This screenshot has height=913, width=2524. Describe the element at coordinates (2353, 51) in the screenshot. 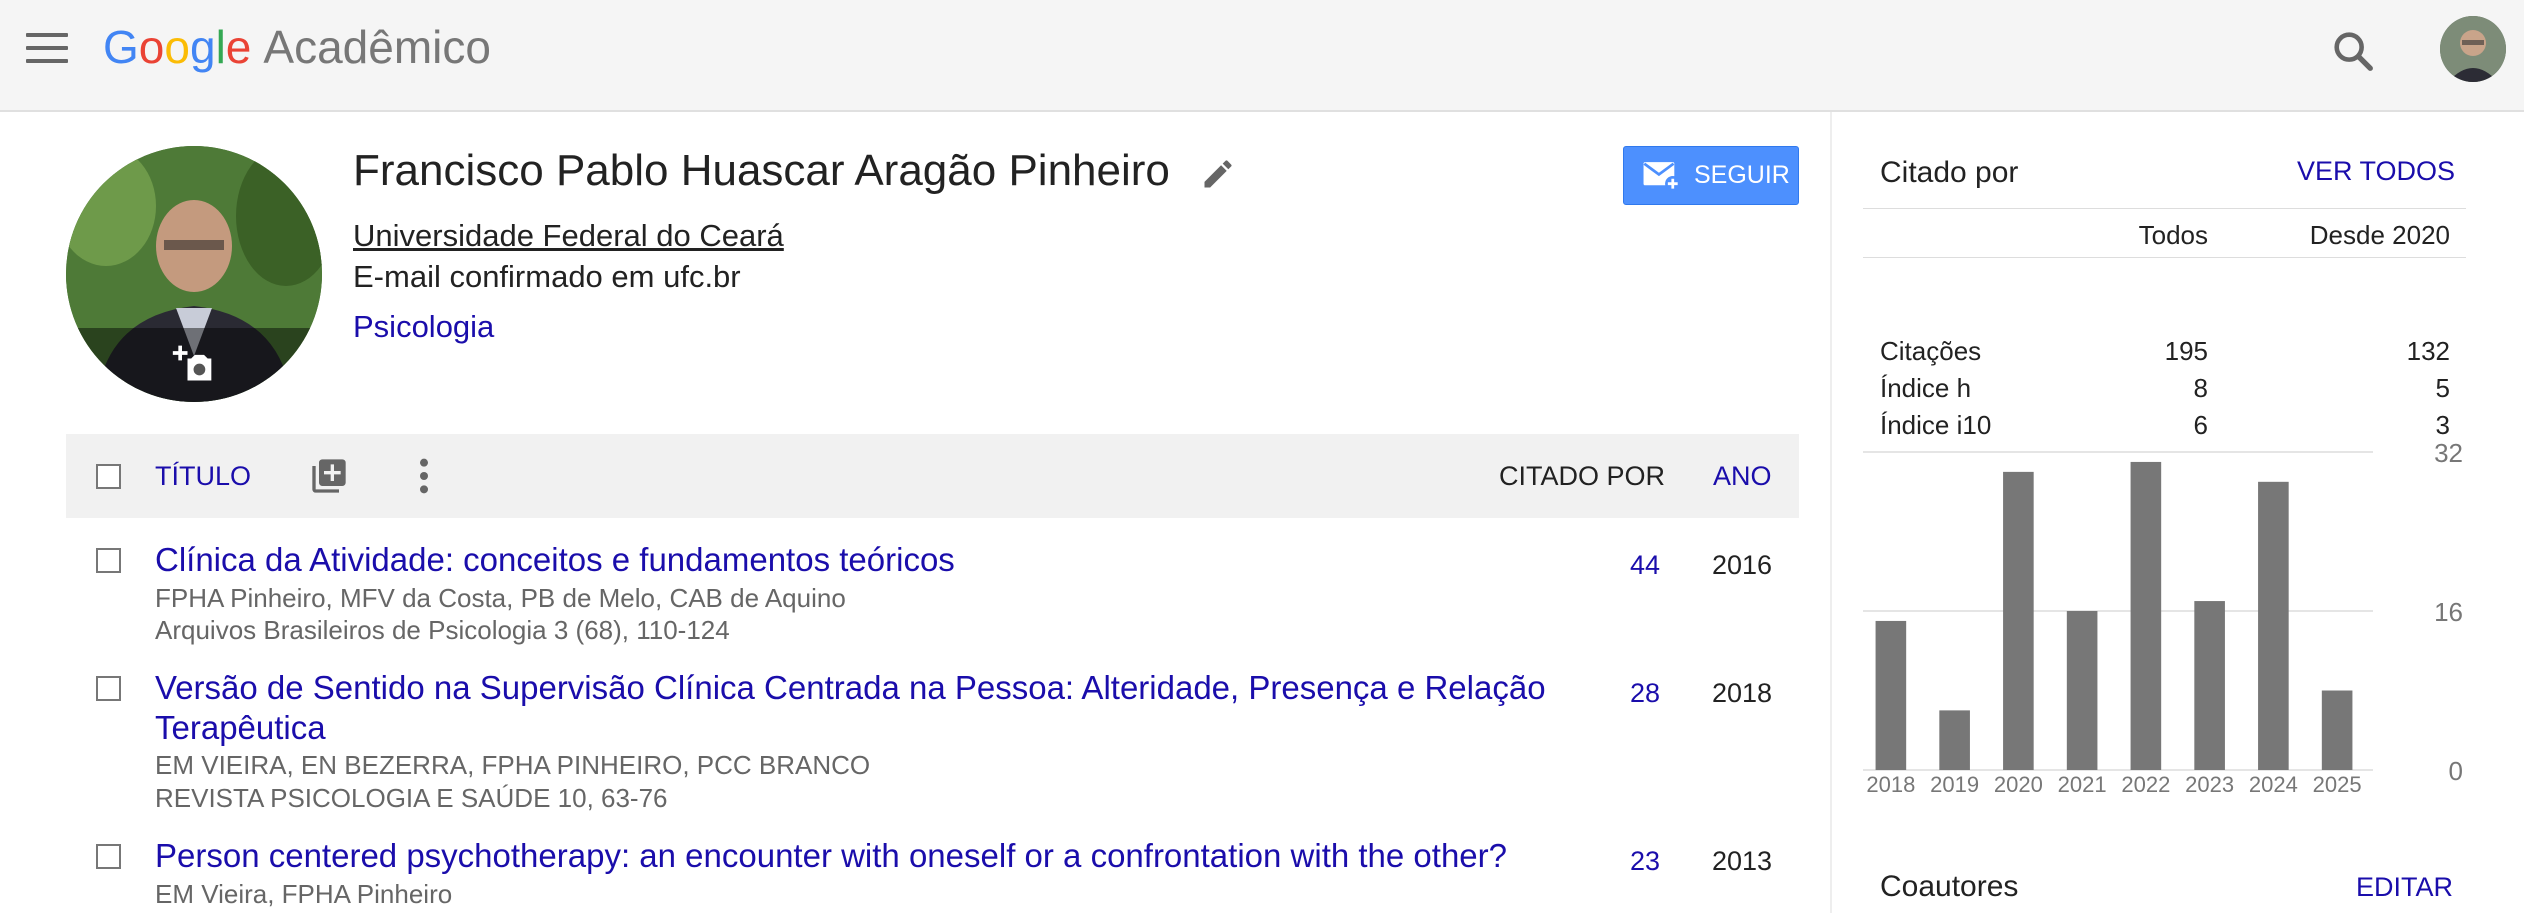

I see `search-icon` at that location.